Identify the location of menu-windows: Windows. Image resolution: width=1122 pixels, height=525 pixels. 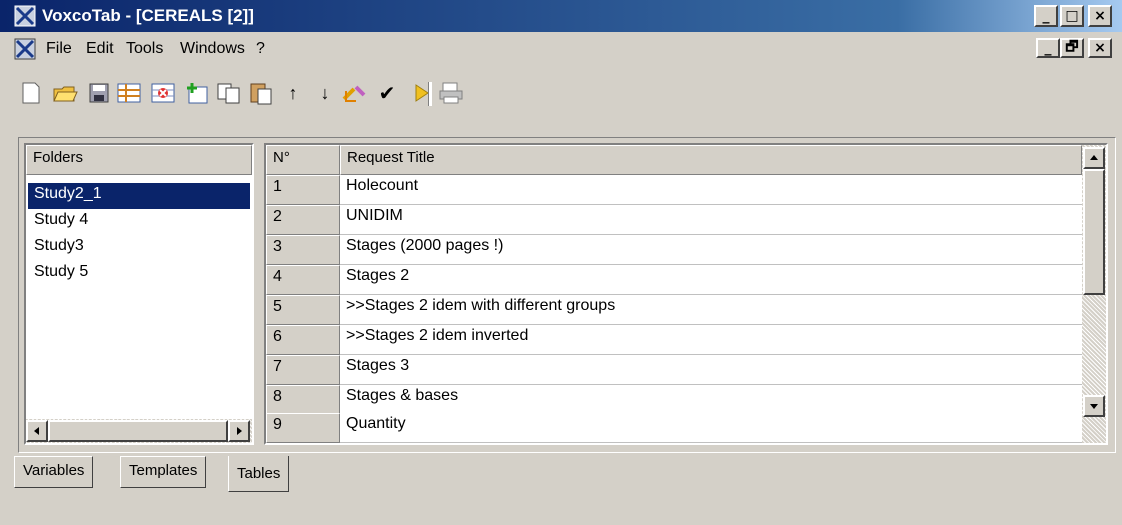
(212, 49).